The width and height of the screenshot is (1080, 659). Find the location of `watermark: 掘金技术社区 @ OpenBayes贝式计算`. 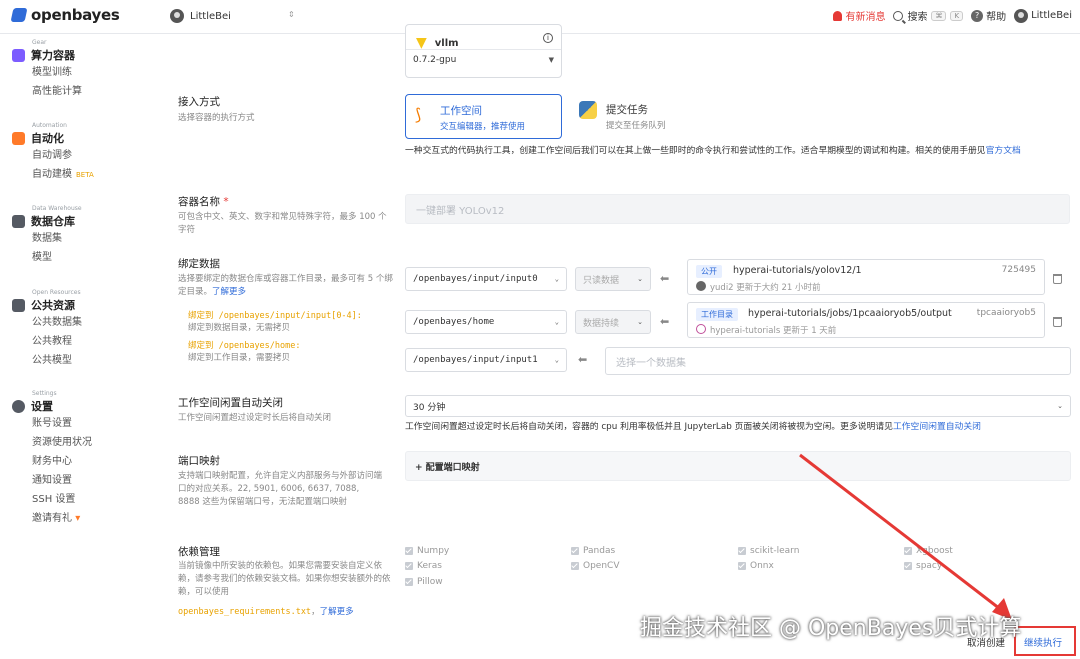

watermark: 掘金技术社区 @ OpenBayes贝式计算 is located at coordinates (831, 628).